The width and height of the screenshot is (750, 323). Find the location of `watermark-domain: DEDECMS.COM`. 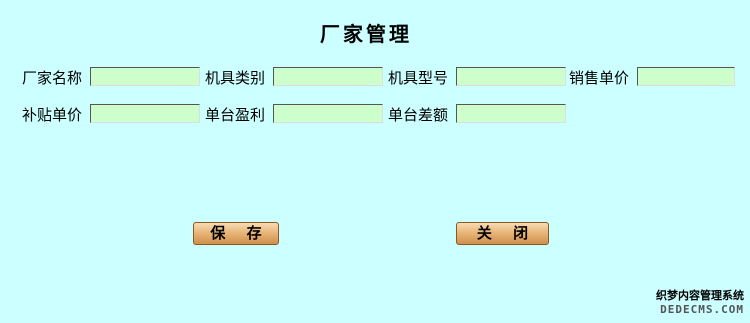

watermark-domain: DEDECMS.COM is located at coordinates (702, 309).